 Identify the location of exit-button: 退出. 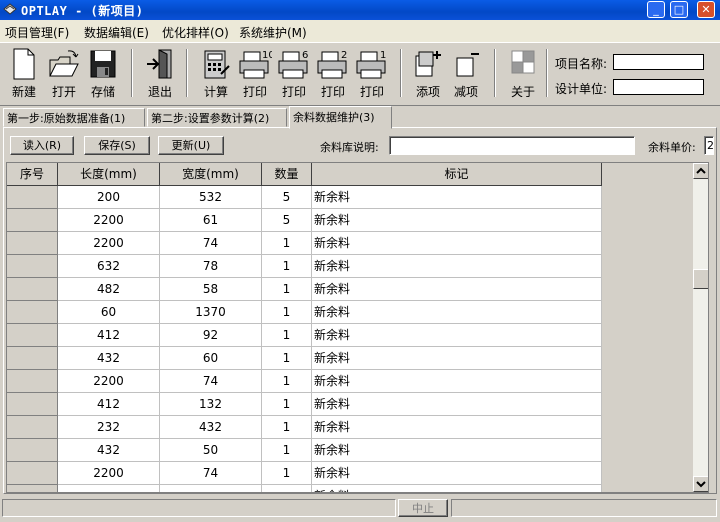
(160, 73).